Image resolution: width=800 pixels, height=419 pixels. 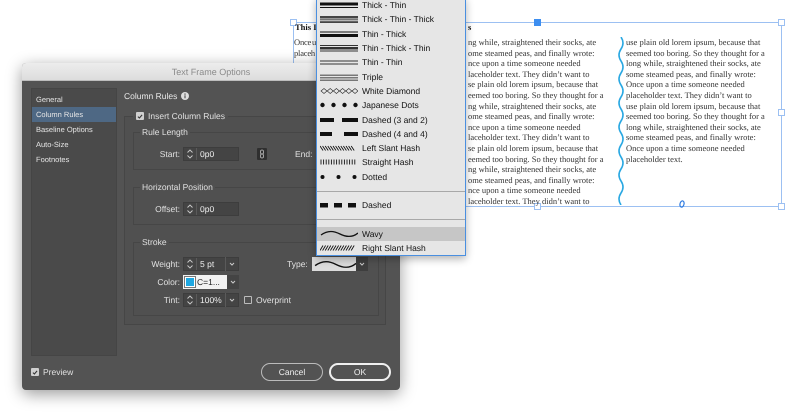 What do you see at coordinates (391, 62) in the screenshot?
I see `menu-item: Thin - Thin` at bounding box center [391, 62].